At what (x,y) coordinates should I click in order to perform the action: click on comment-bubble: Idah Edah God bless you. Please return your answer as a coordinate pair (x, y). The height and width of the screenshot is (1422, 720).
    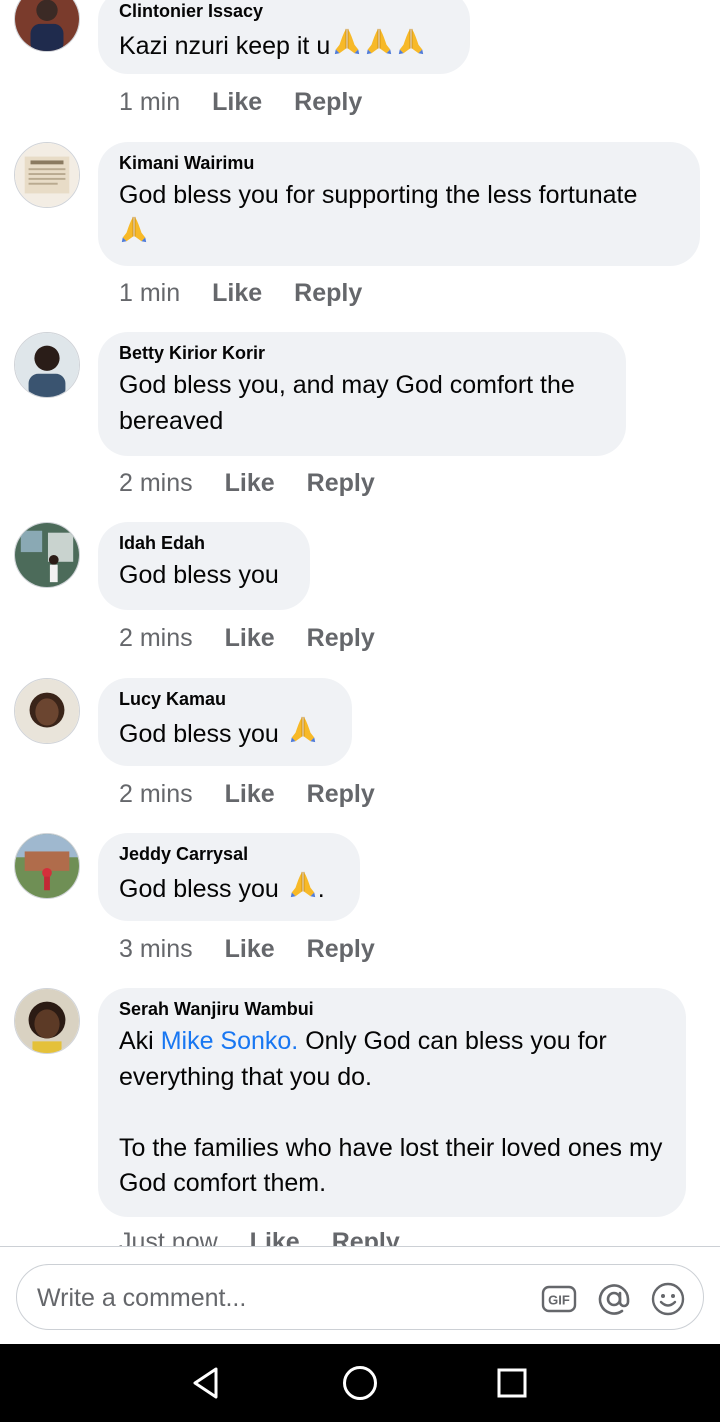
    Looking at the image, I should click on (204, 566).